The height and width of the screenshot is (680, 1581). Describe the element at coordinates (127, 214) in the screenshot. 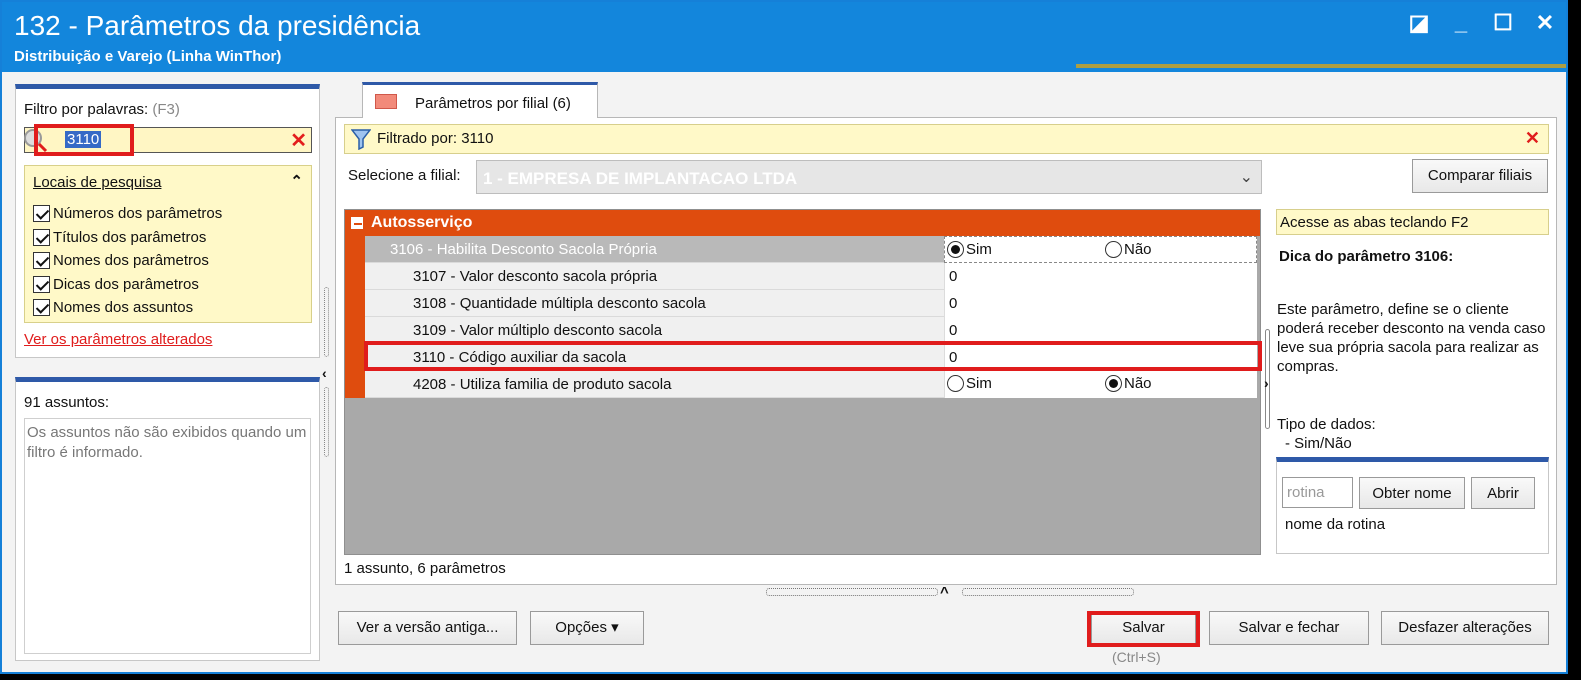

I see `checkbox-numeros: Números dos parâmetros` at that location.